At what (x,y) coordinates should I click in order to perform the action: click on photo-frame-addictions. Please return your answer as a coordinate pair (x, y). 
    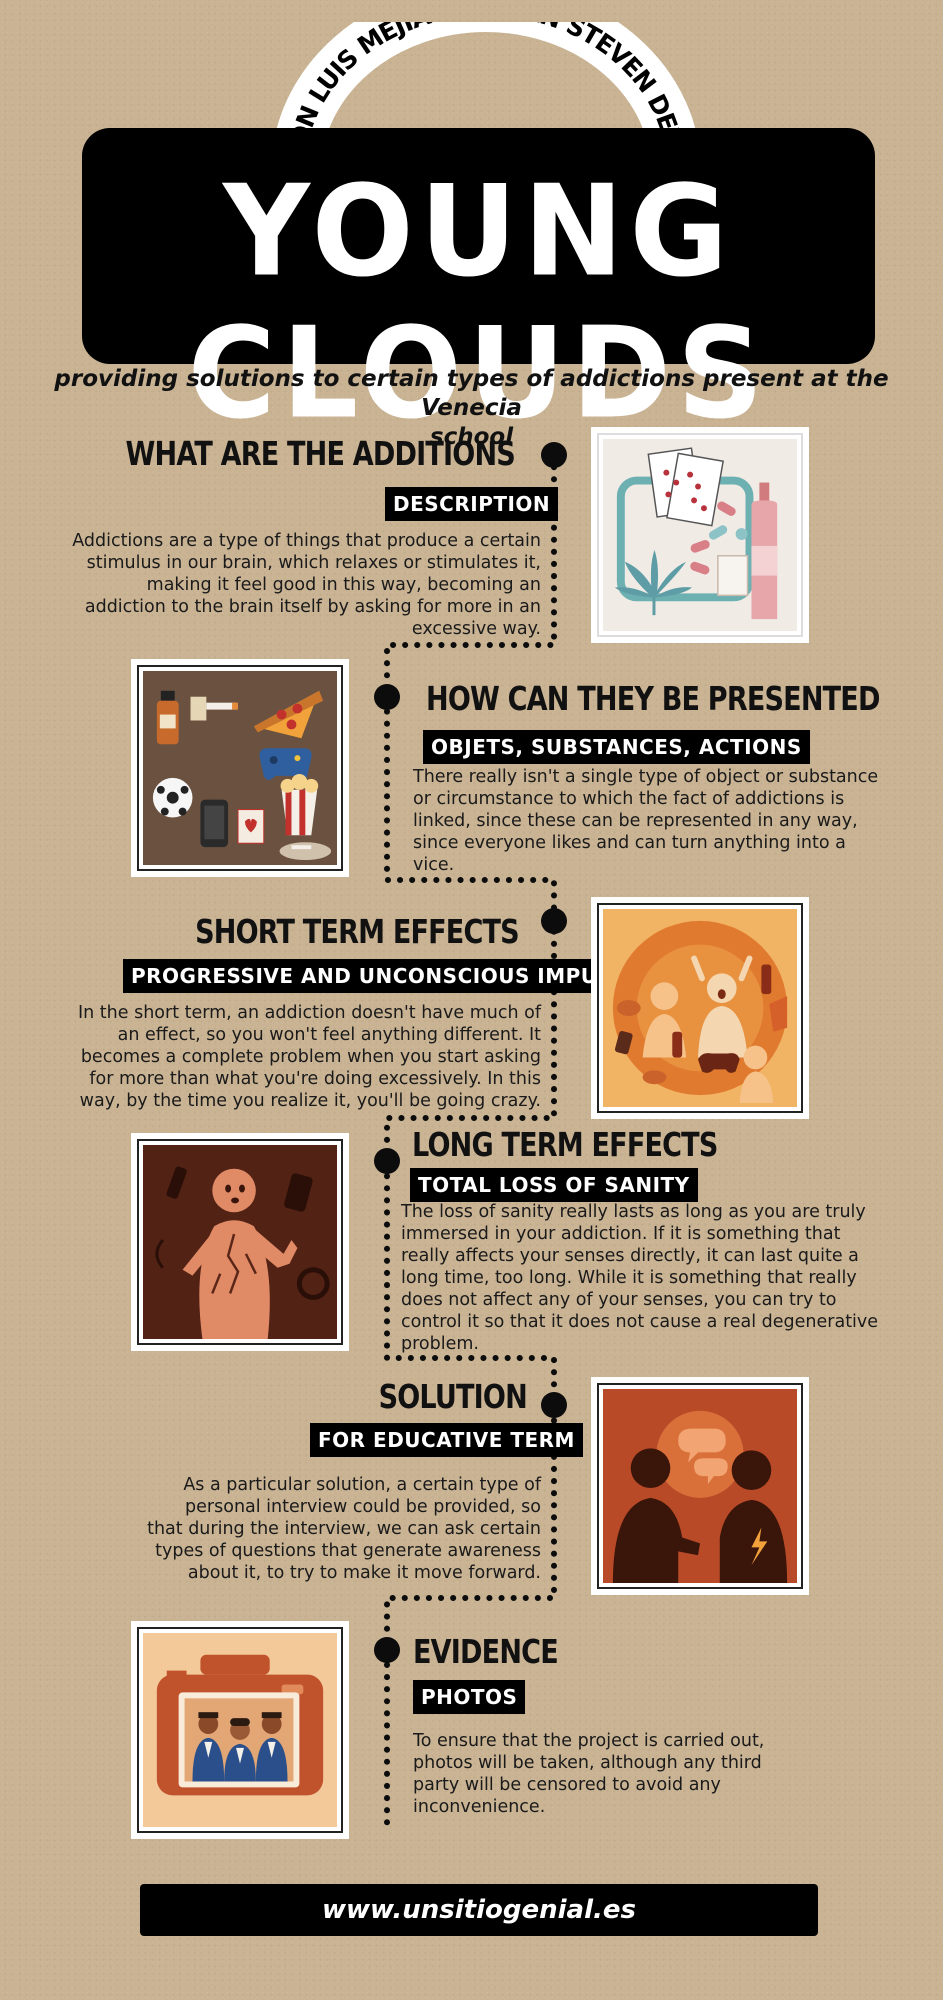
    Looking at the image, I should click on (700, 535).